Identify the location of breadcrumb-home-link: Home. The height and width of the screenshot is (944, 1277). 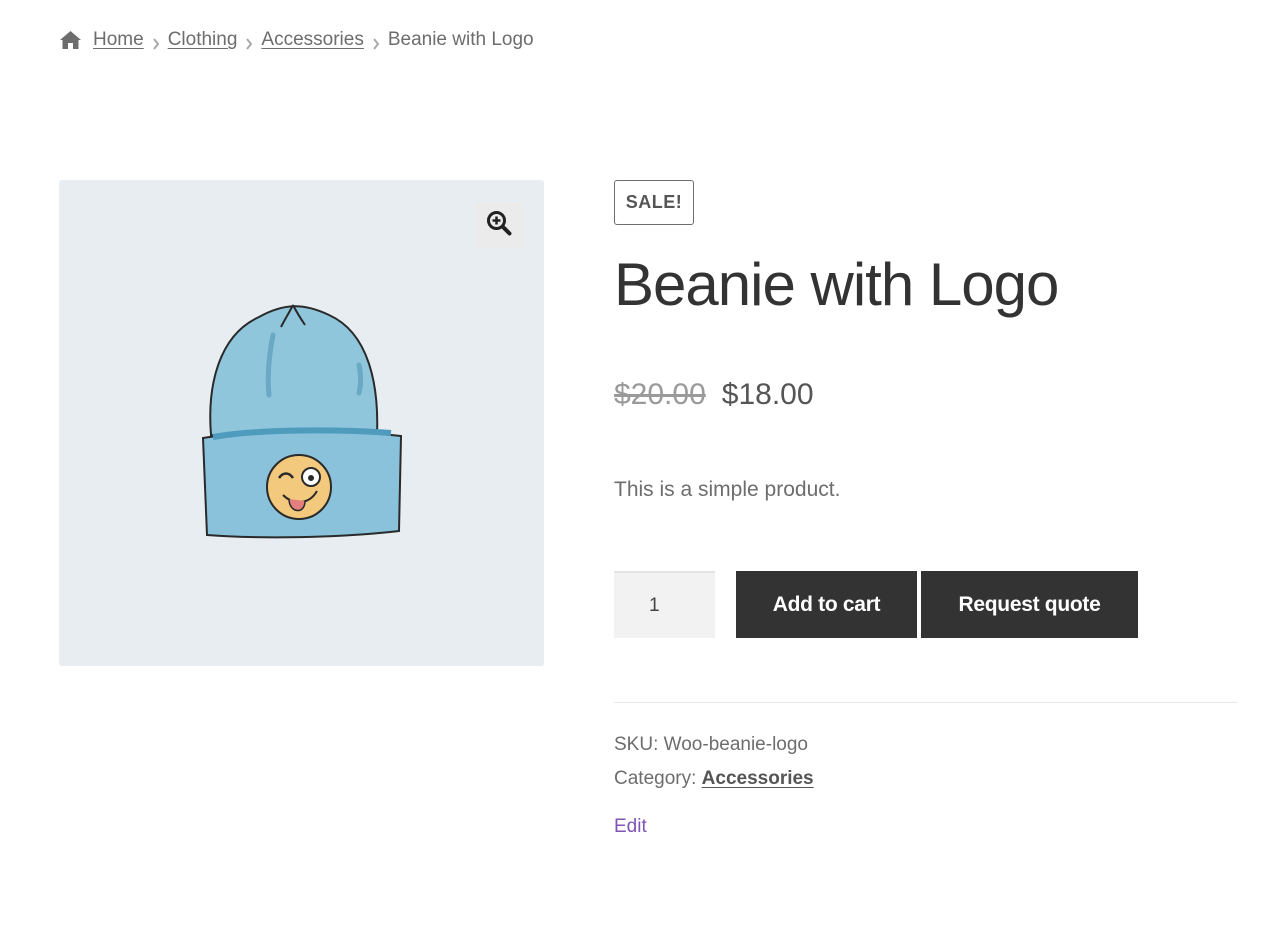
(118, 40).